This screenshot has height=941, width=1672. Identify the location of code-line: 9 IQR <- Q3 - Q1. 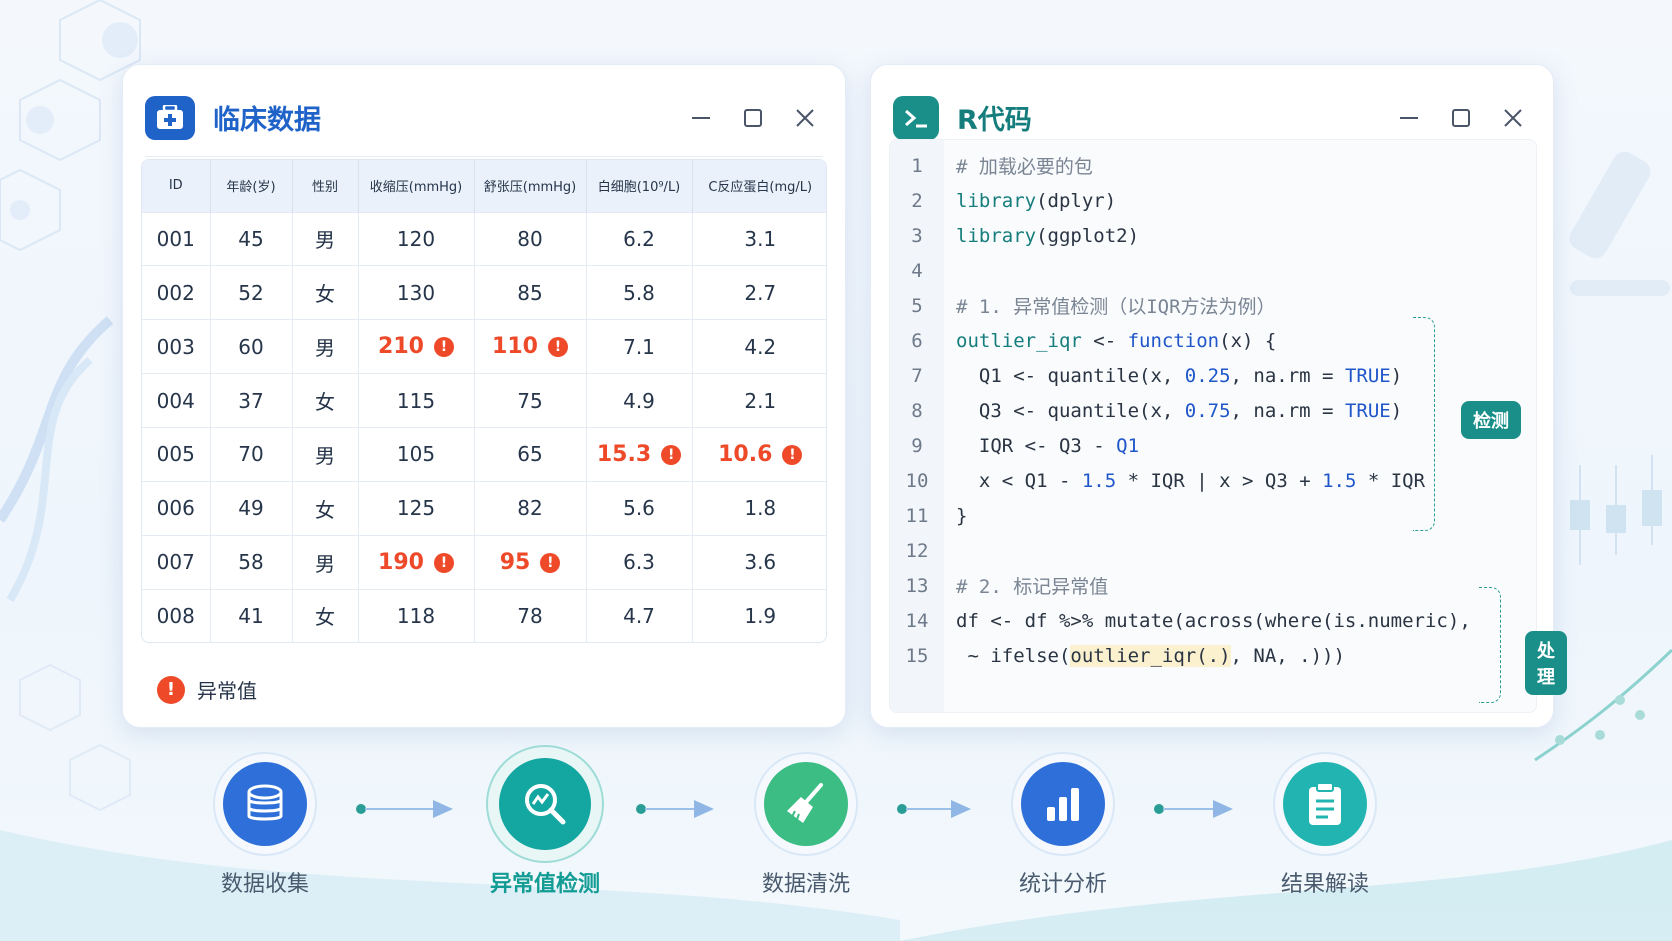
(1014, 445).